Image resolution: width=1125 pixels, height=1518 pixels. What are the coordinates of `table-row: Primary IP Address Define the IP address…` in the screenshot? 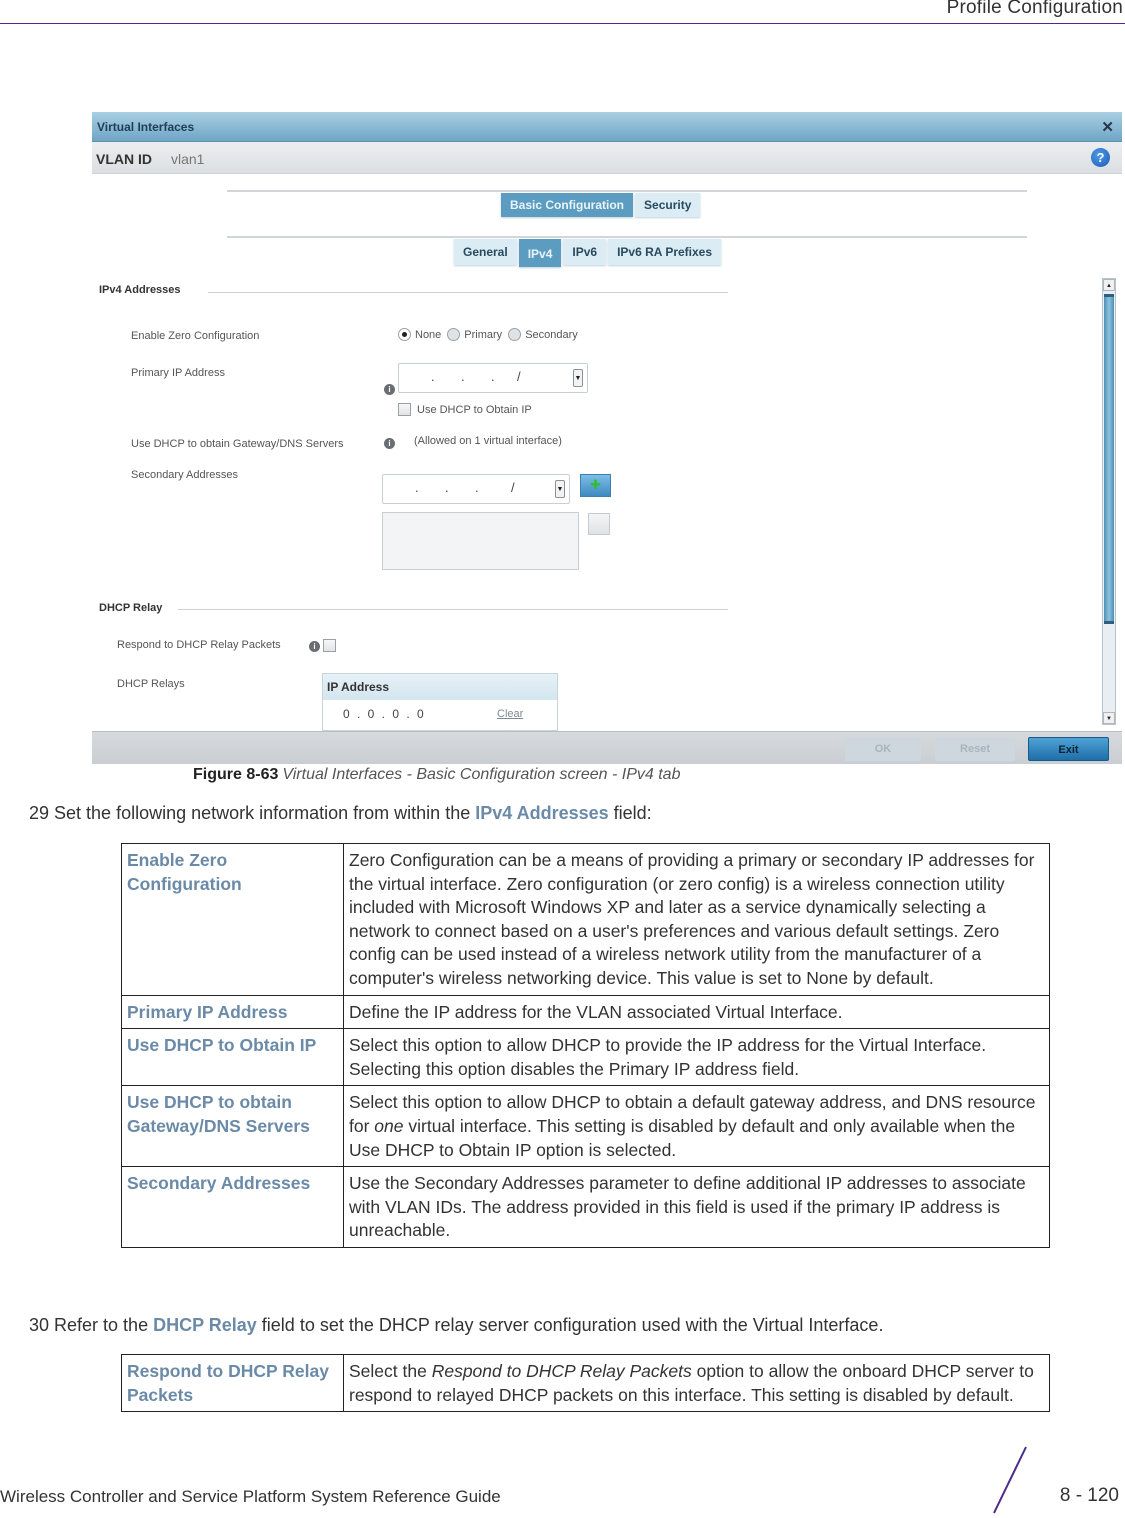 It's located at (585, 1012).